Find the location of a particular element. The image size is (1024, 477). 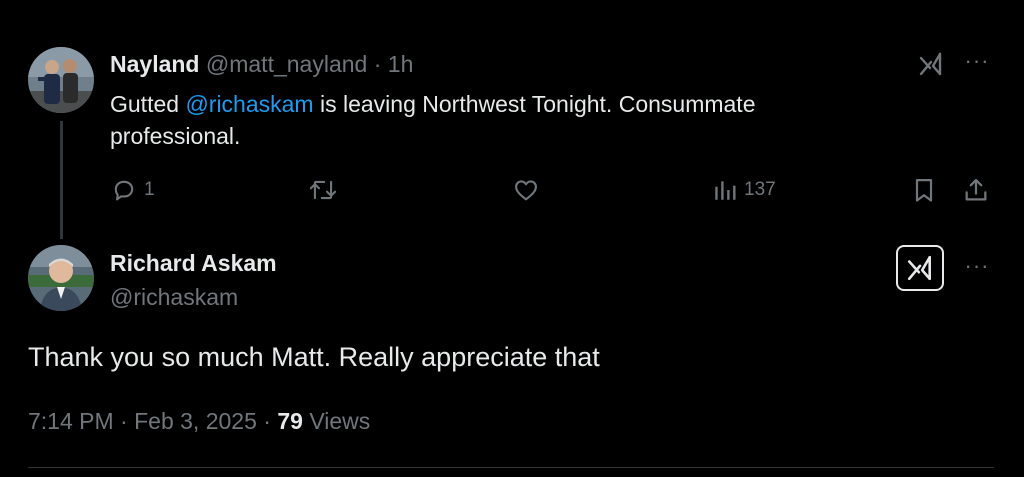

views-count: 137 is located at coordinates (760, 189).